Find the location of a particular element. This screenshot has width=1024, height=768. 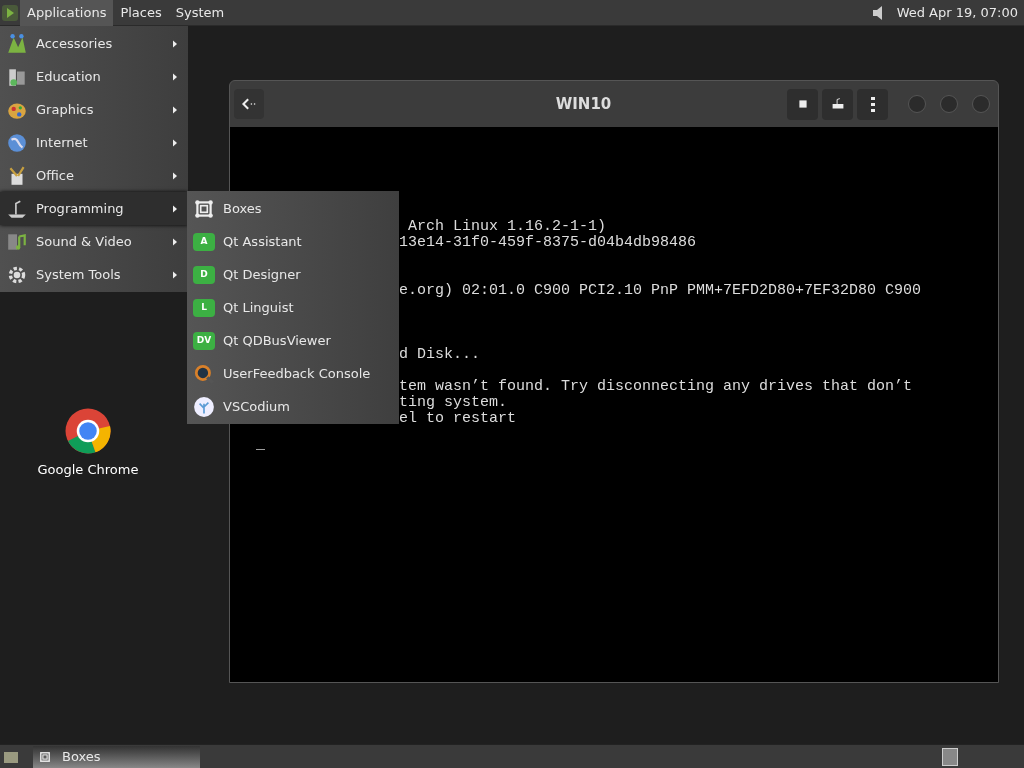

submenu-item-label: VSCodium is located at coordinates (256, 406).